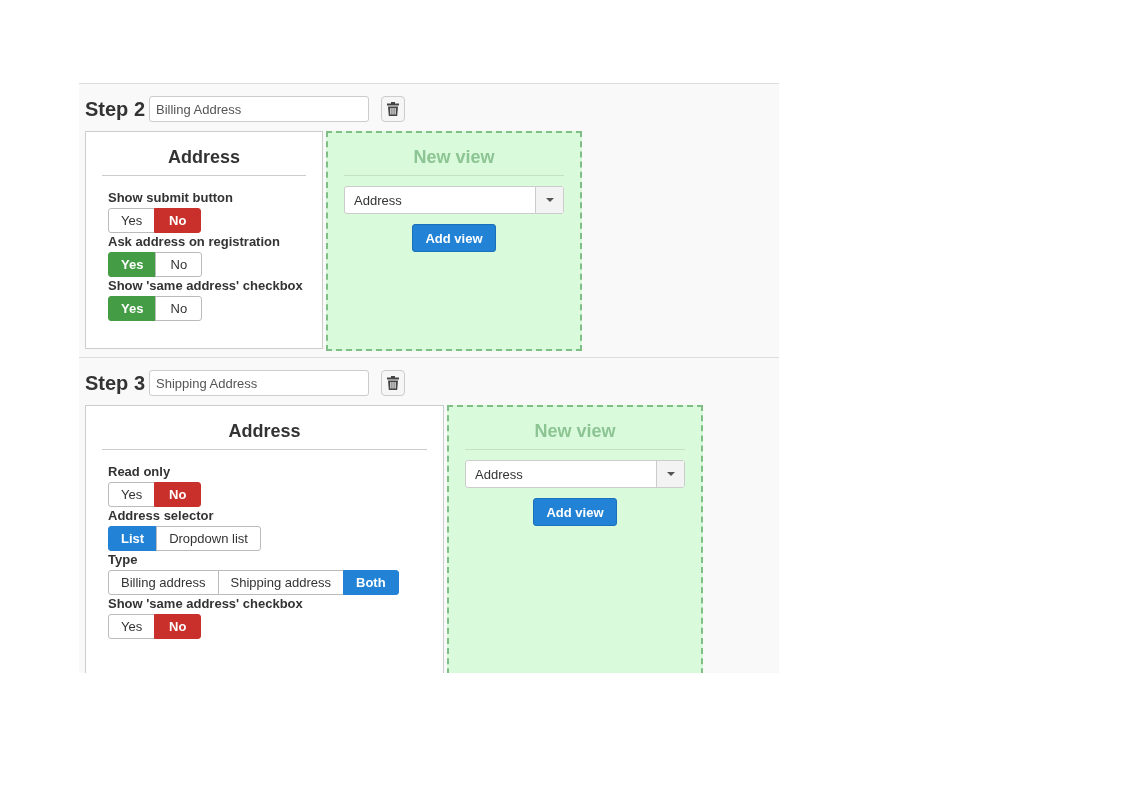 This screenshot has height=793, width=1122. I want to click on toggle-option: Billing address, so click(163, 582).